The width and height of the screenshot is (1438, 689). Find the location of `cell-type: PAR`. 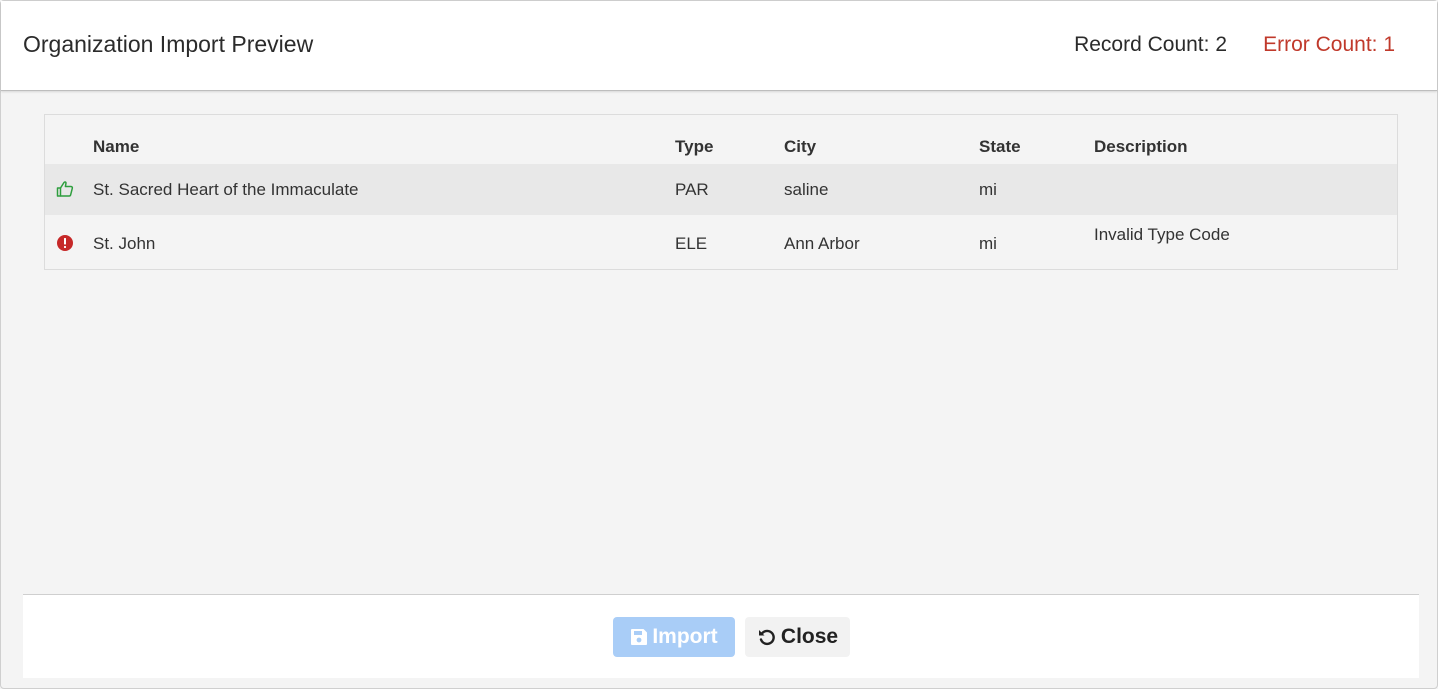

cell-type: PAR is located at coordinates (692, 189).